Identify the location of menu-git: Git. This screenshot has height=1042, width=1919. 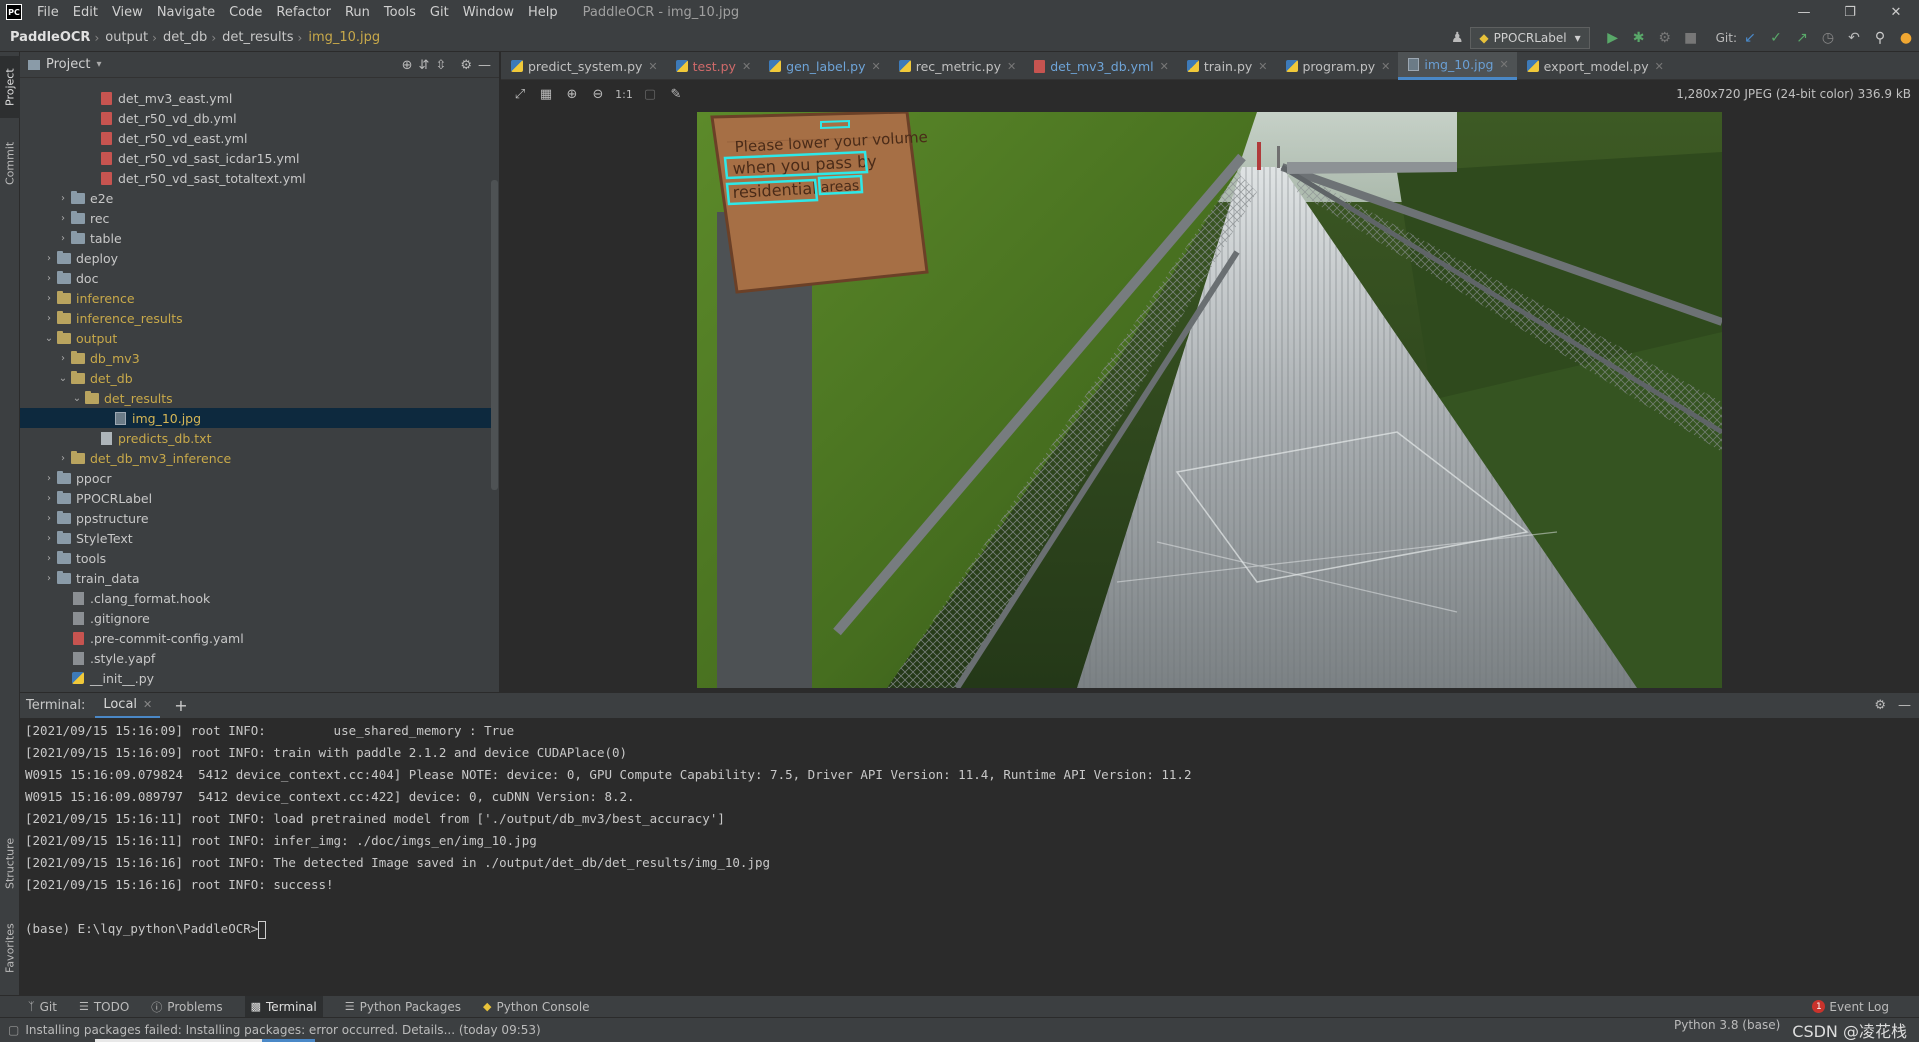
(439, 12).